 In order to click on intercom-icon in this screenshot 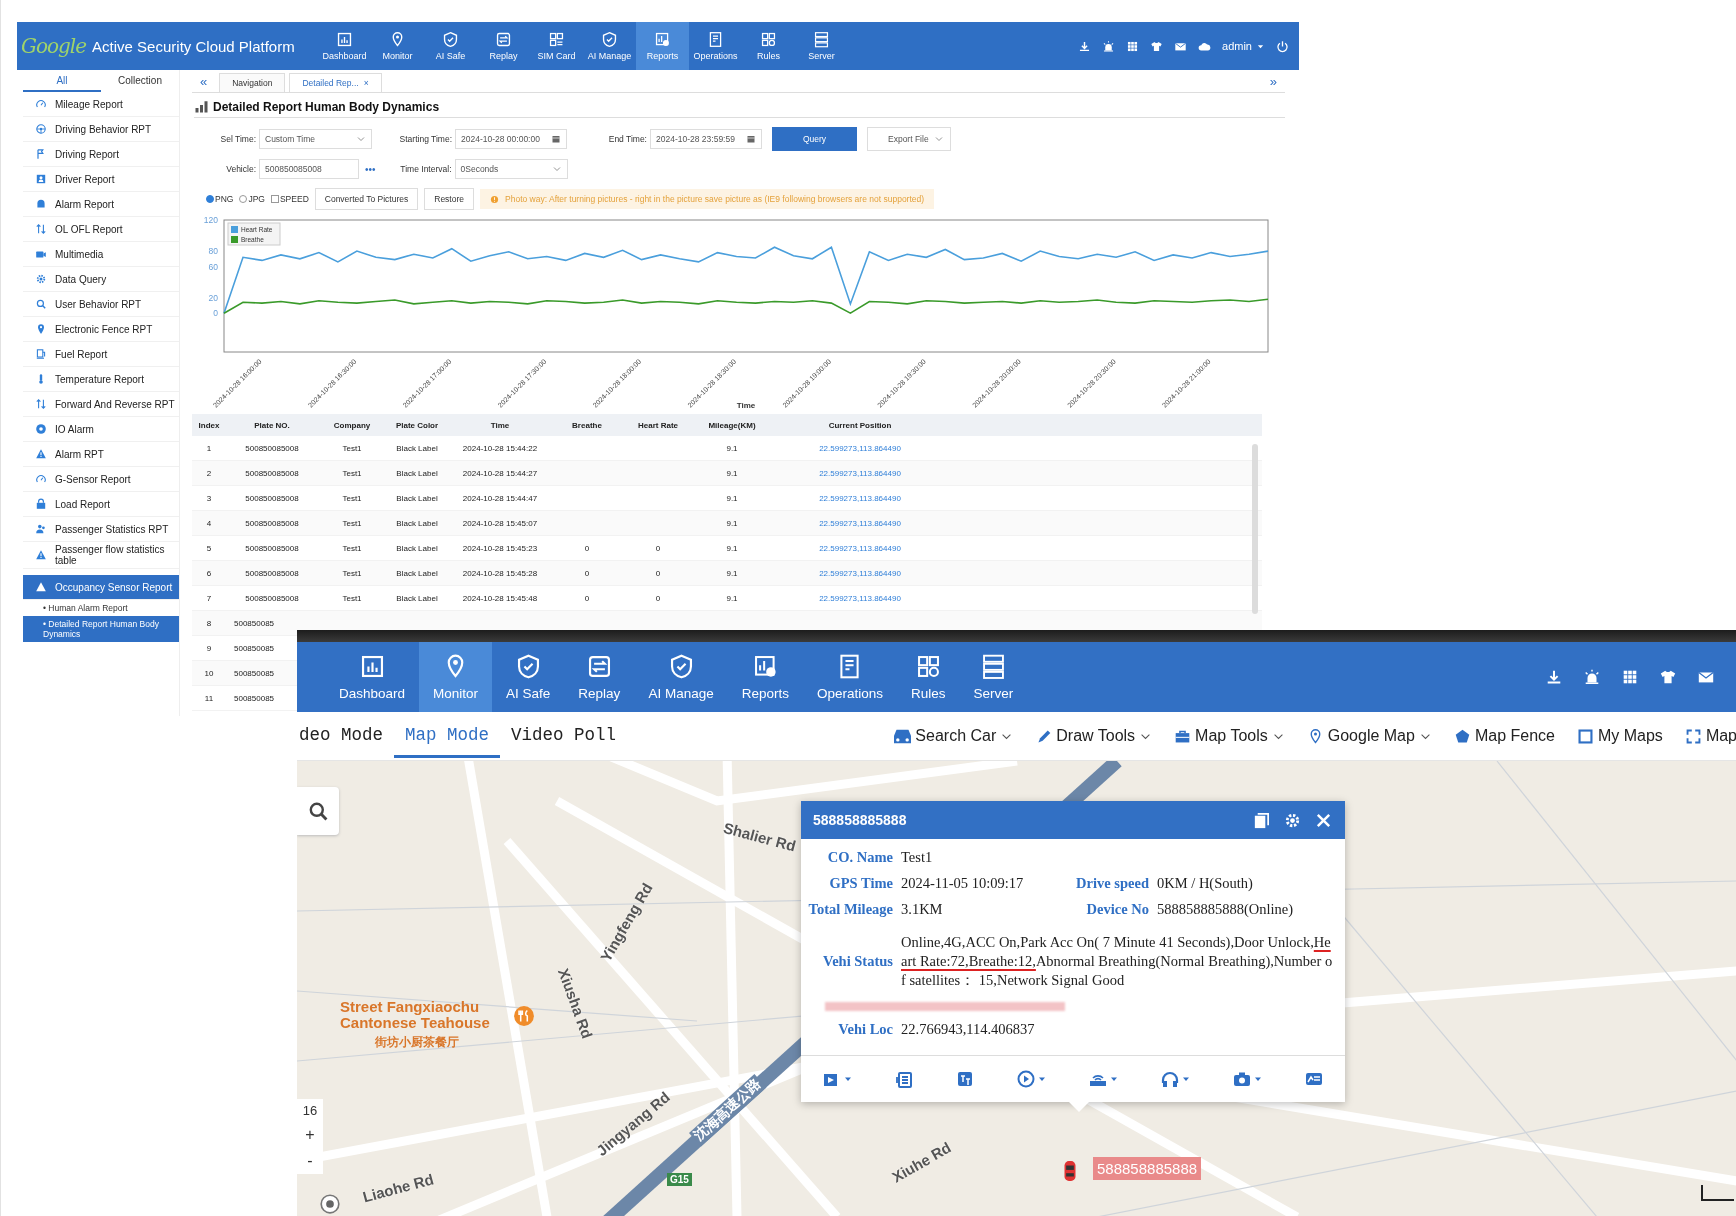, I will do `click(903, 1079)`.